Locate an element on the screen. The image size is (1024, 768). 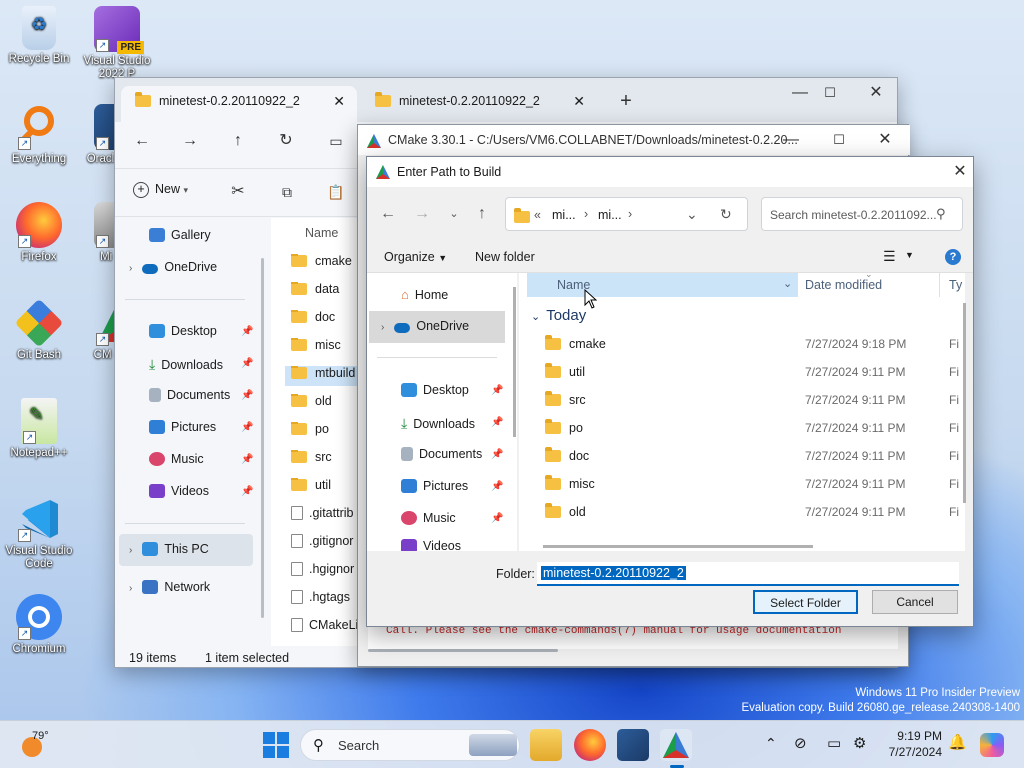
display-icon: ▭ is located at coordinates (834, 743).